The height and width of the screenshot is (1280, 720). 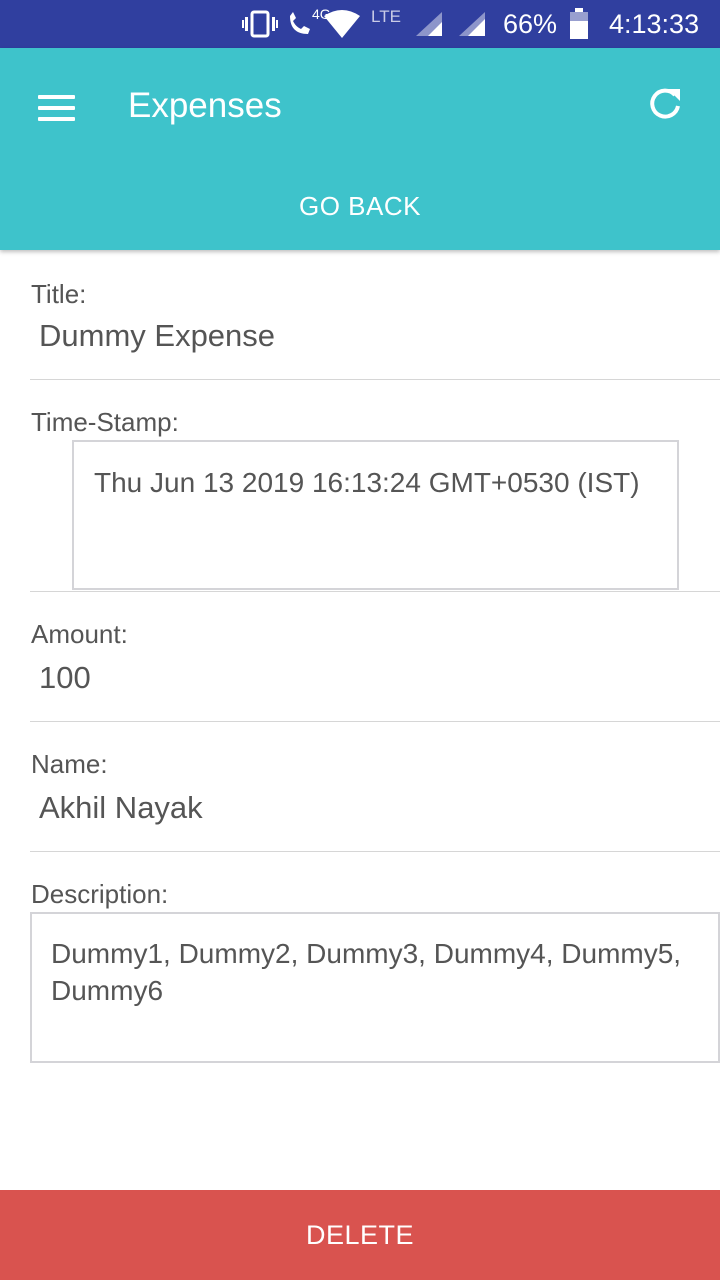 I want to click on battery-icon, so click(x=579, y=24).